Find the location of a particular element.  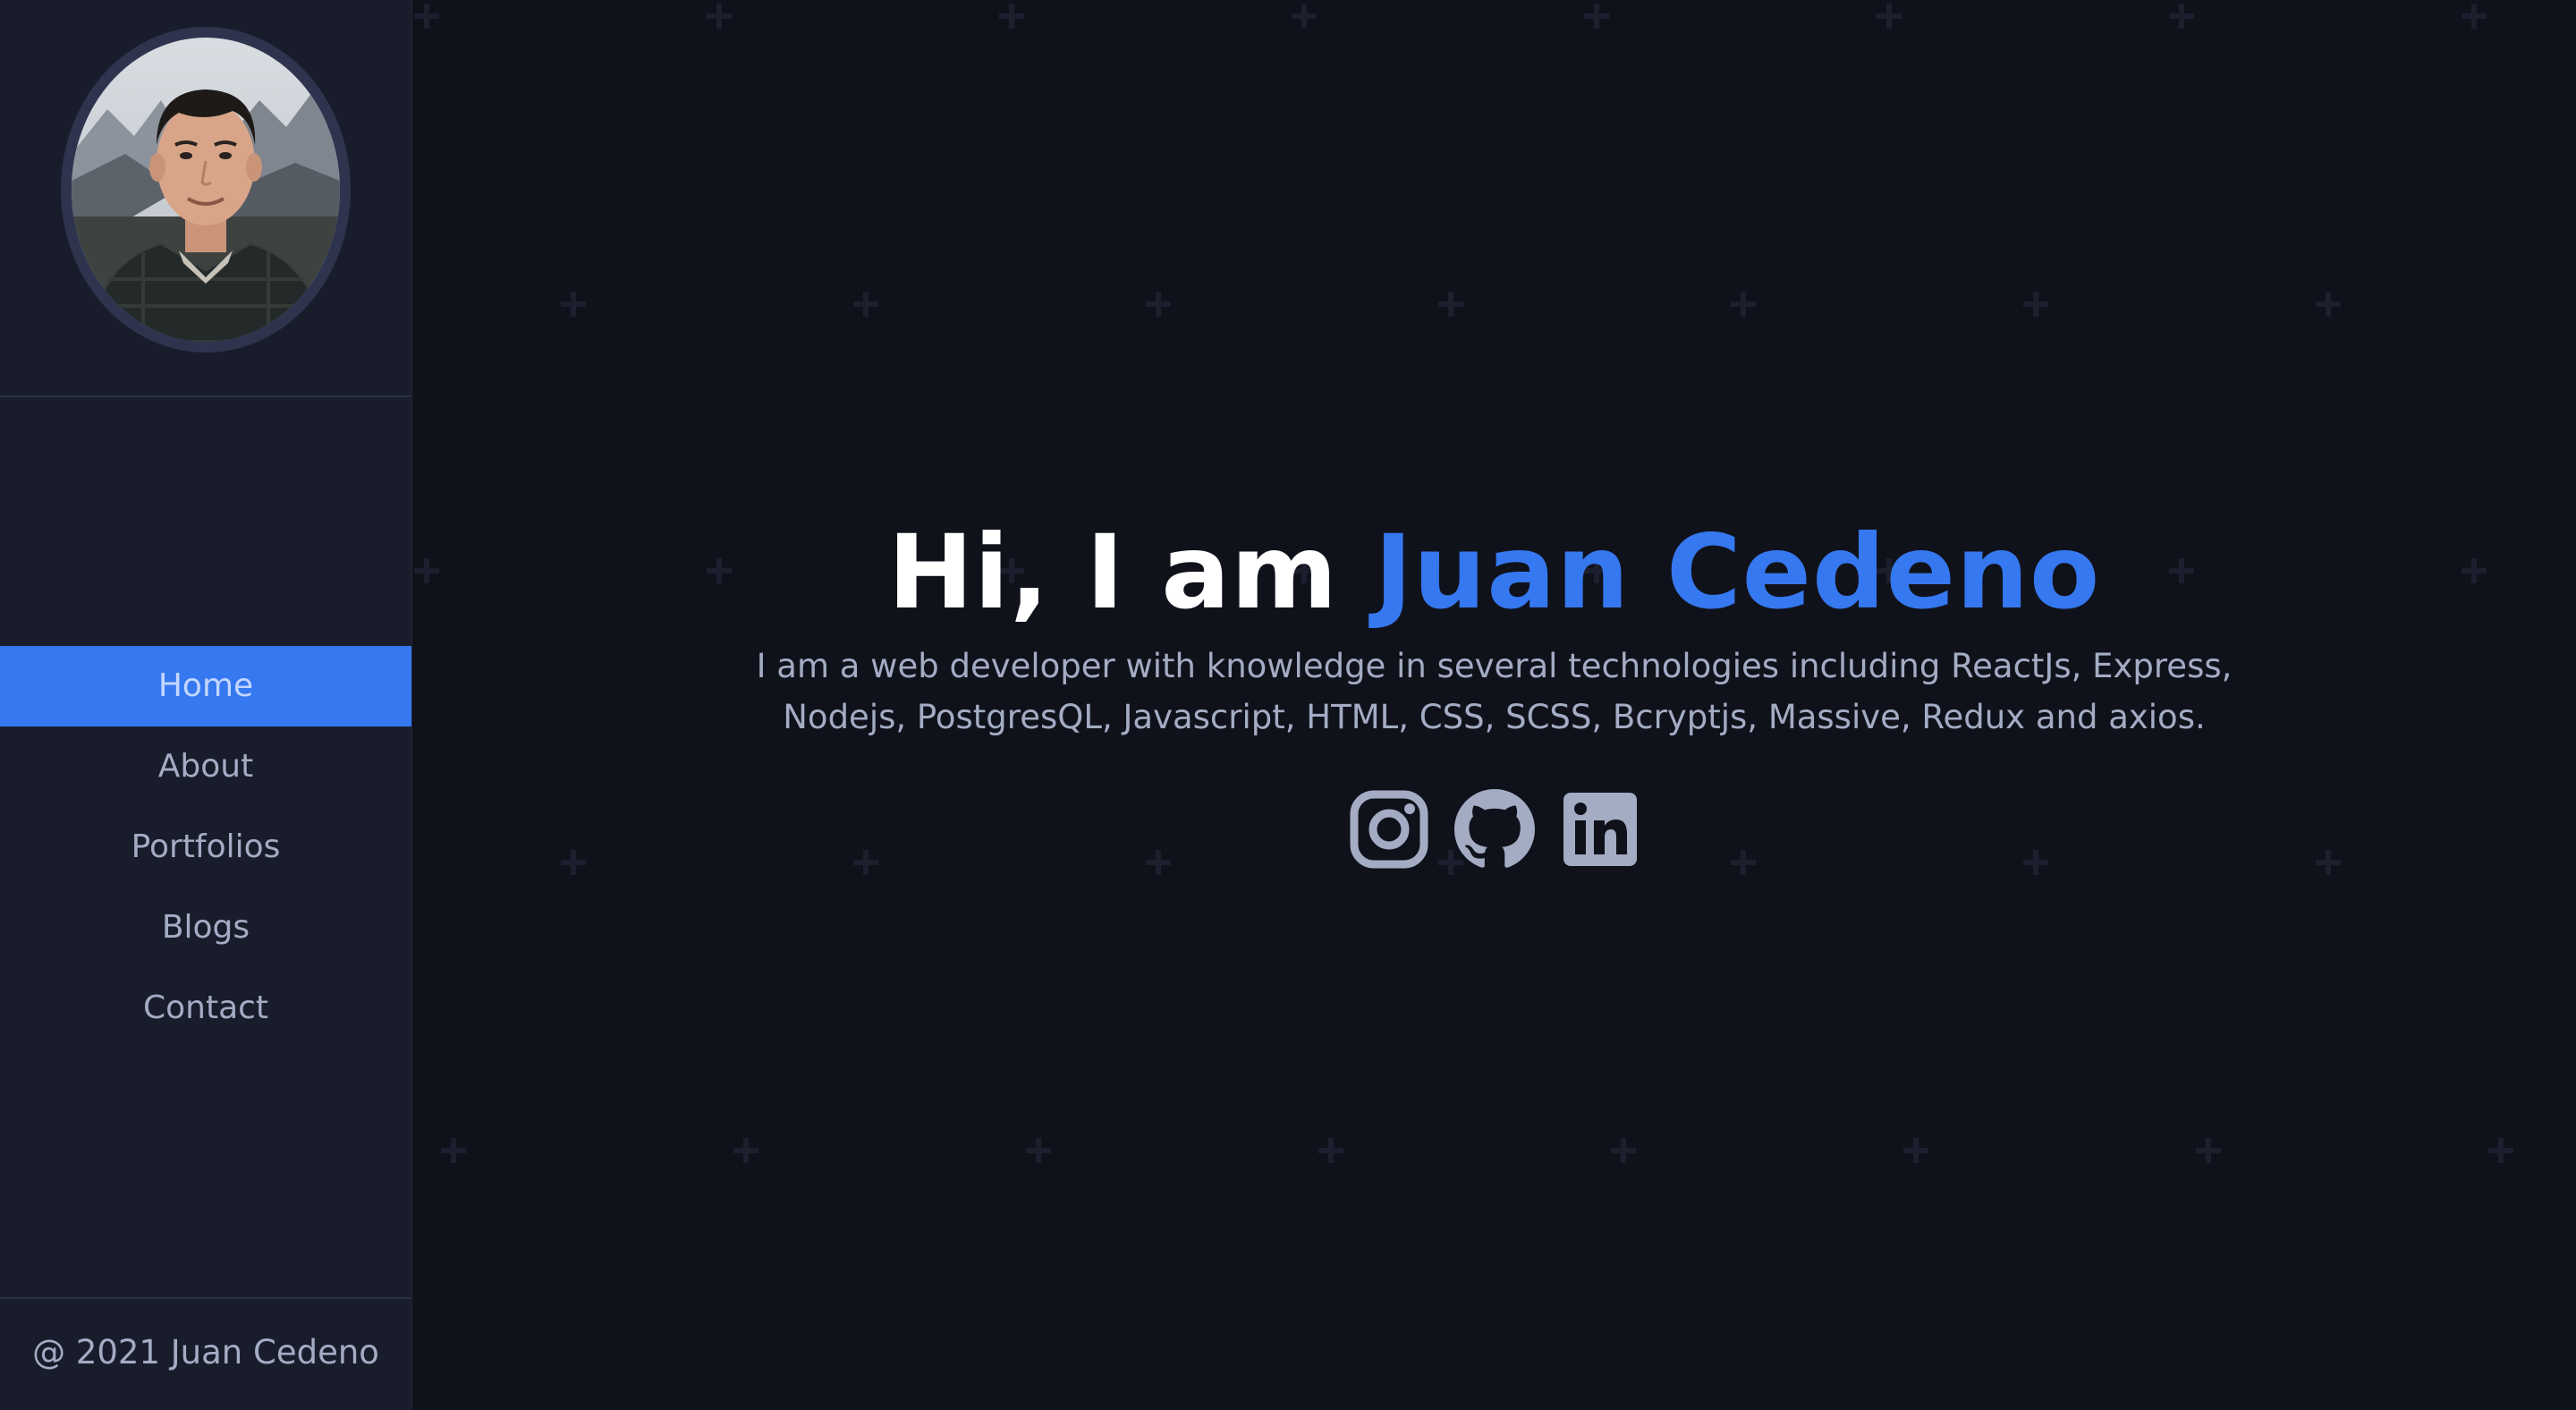

copyright: @ 2021 Juan Cedeno is located at coordinates (205, 1352).